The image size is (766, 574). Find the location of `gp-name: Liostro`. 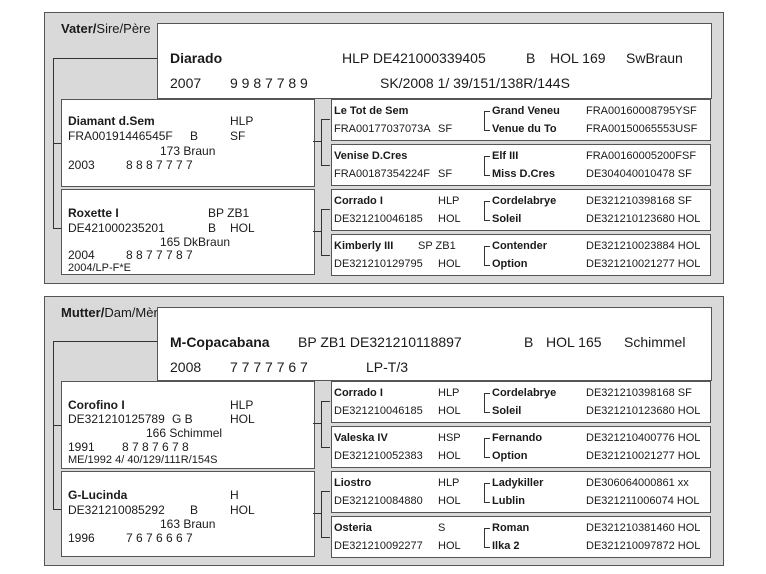

gp-name: Liostro is located at coordinates (353, 483).